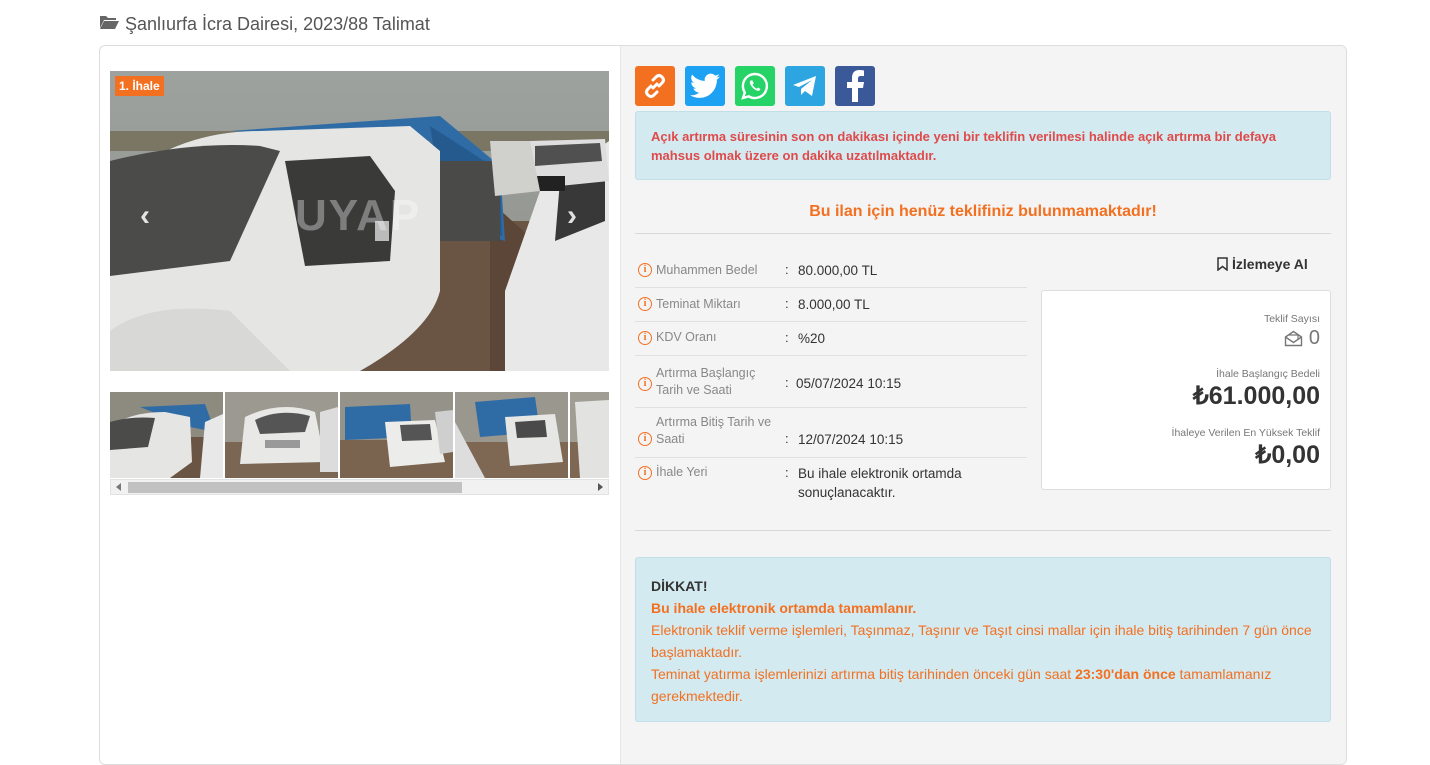  I want to click on link-icon, so click(655, 86).